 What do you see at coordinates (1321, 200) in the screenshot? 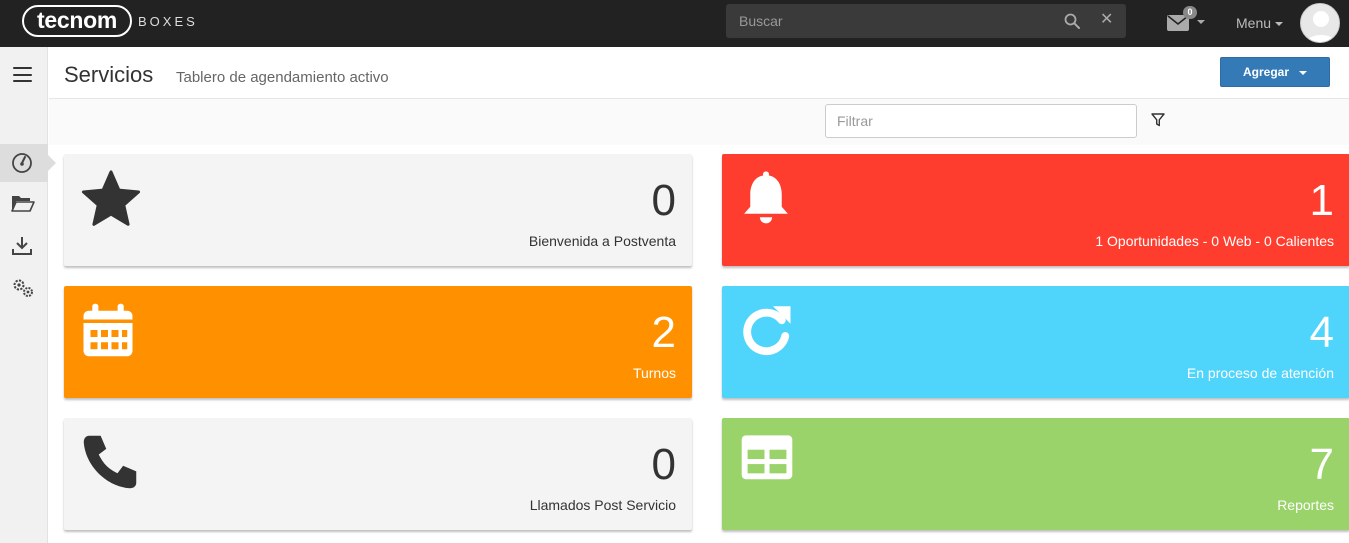
I see `card-count: 1` at bounding box center [1321, 200].